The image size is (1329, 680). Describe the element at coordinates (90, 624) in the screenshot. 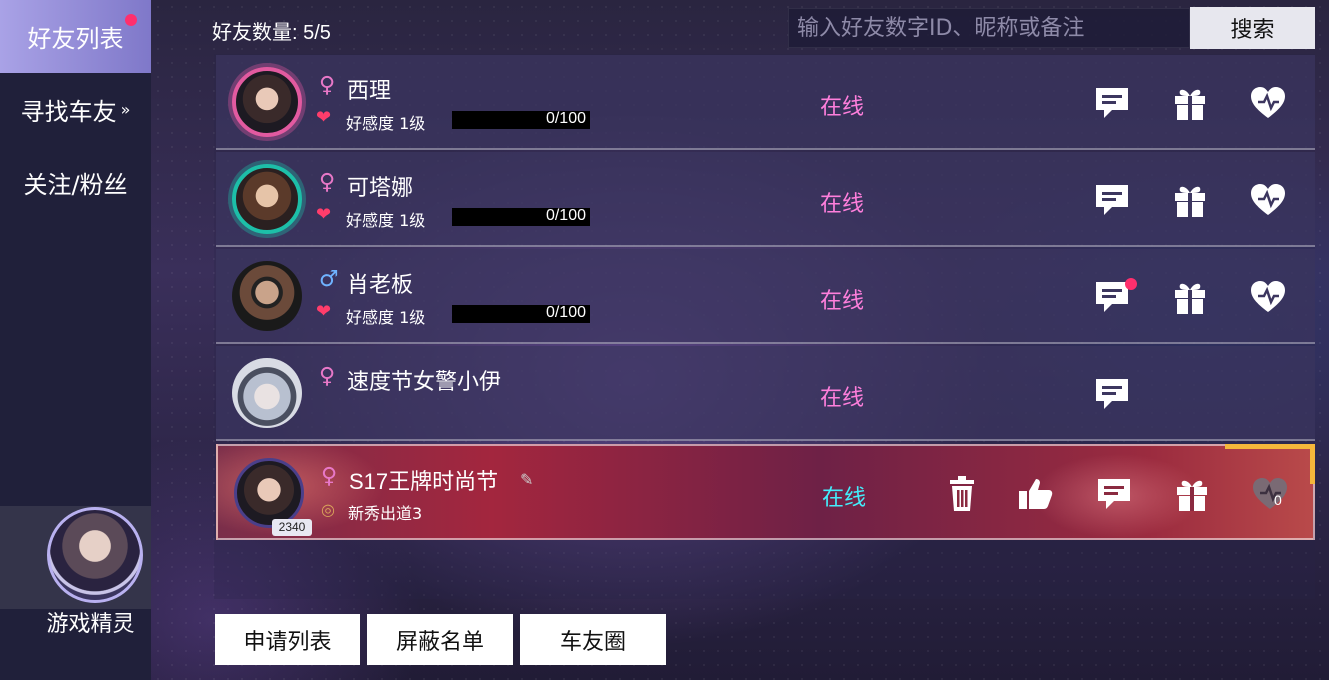

I see `genie-label: 游戏精灵` at that location.